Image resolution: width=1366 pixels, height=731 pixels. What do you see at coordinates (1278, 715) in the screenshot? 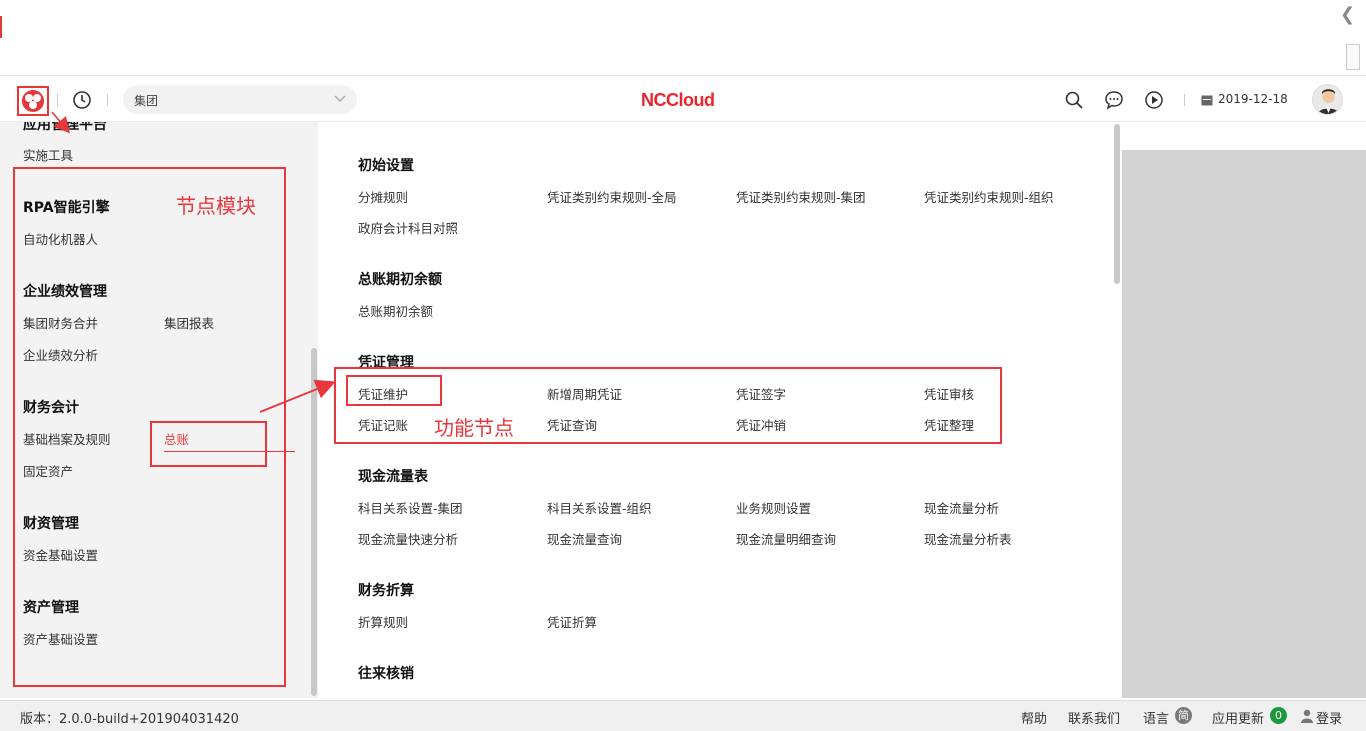
I see `update-count-badge: 0` at bounding box center [1278, 715].